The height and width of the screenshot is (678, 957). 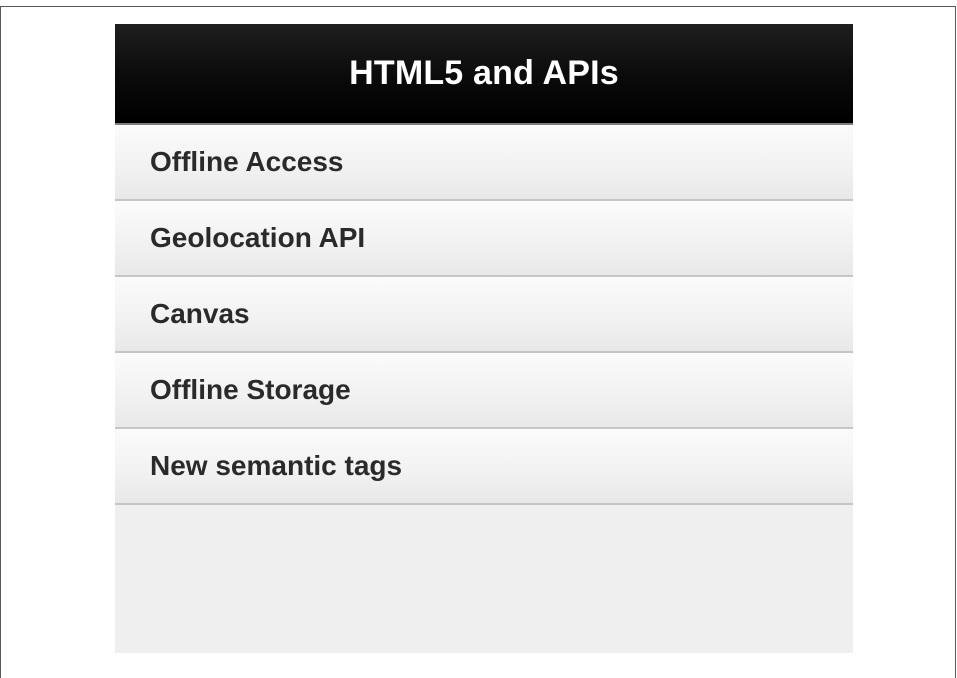 What do you see at coordinates (484, 163) in the screenshot?
I see `list-item-offline-access: Offline Access` at bounding box center [484, 163].